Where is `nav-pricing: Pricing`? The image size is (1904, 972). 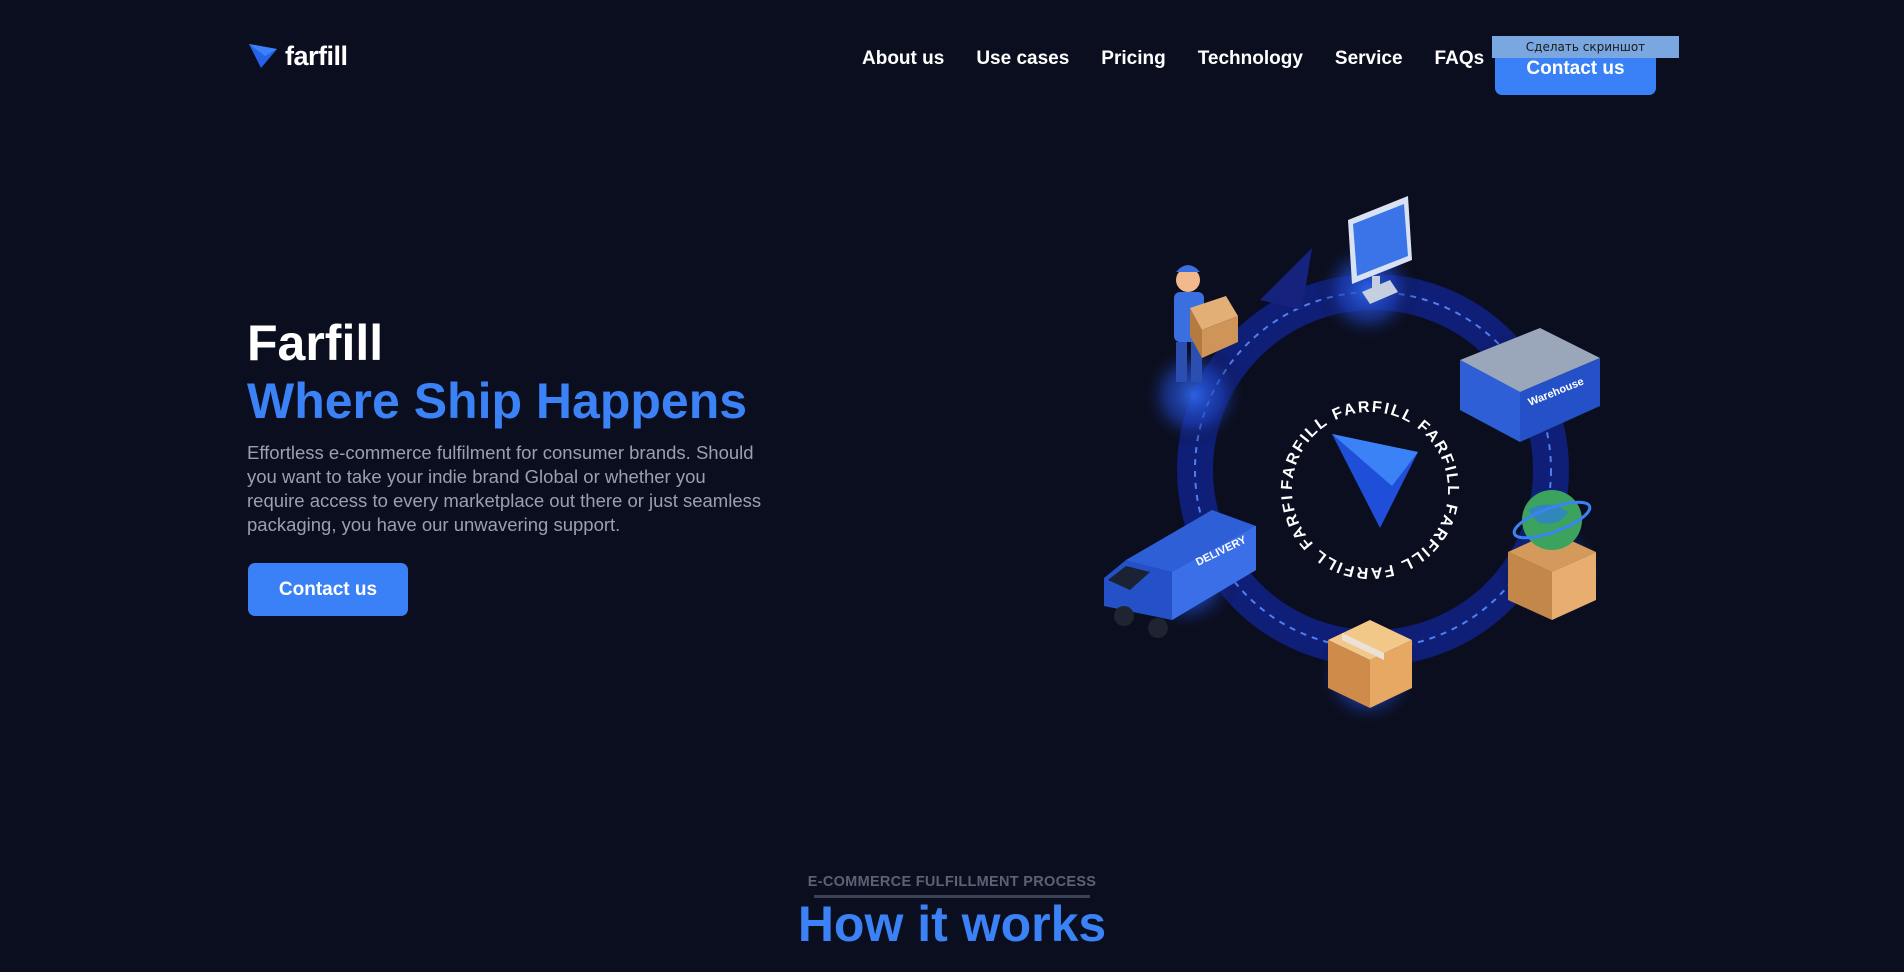
nav-pricing: Pricing is located at coordinates (1133, 59).